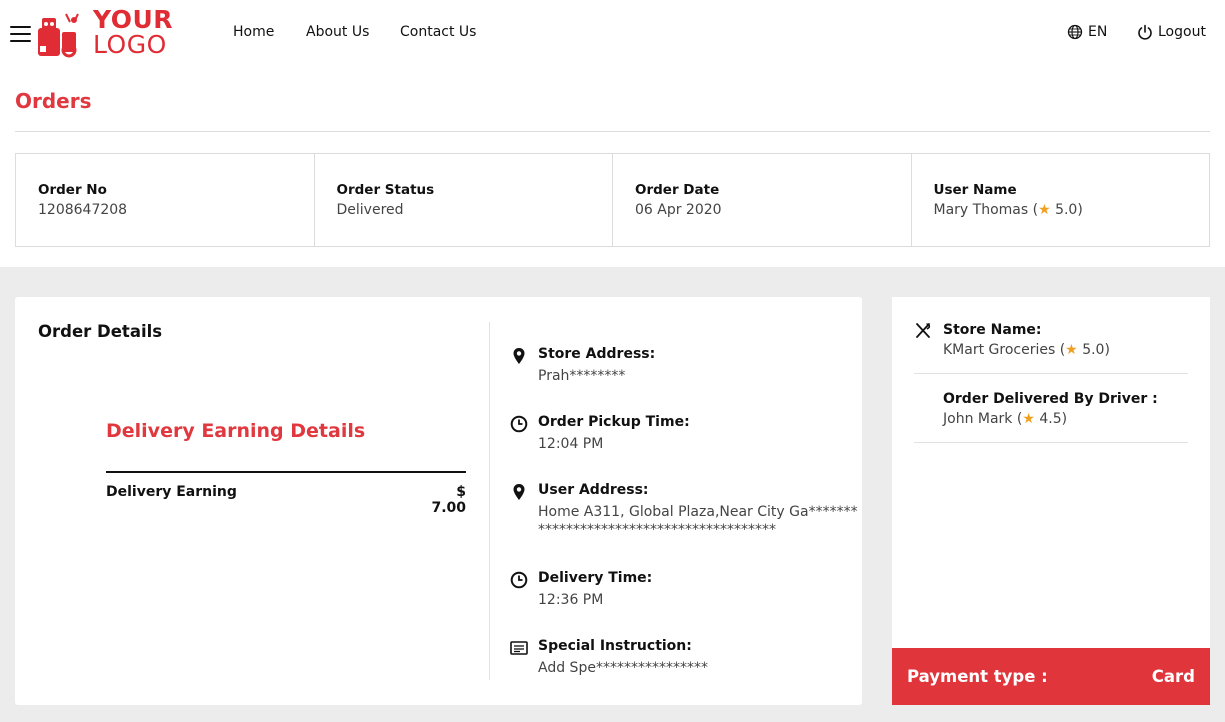 This screenshot has width=1225, height=722. I want to click on user-address-label: User Address:, so click(593, 490).